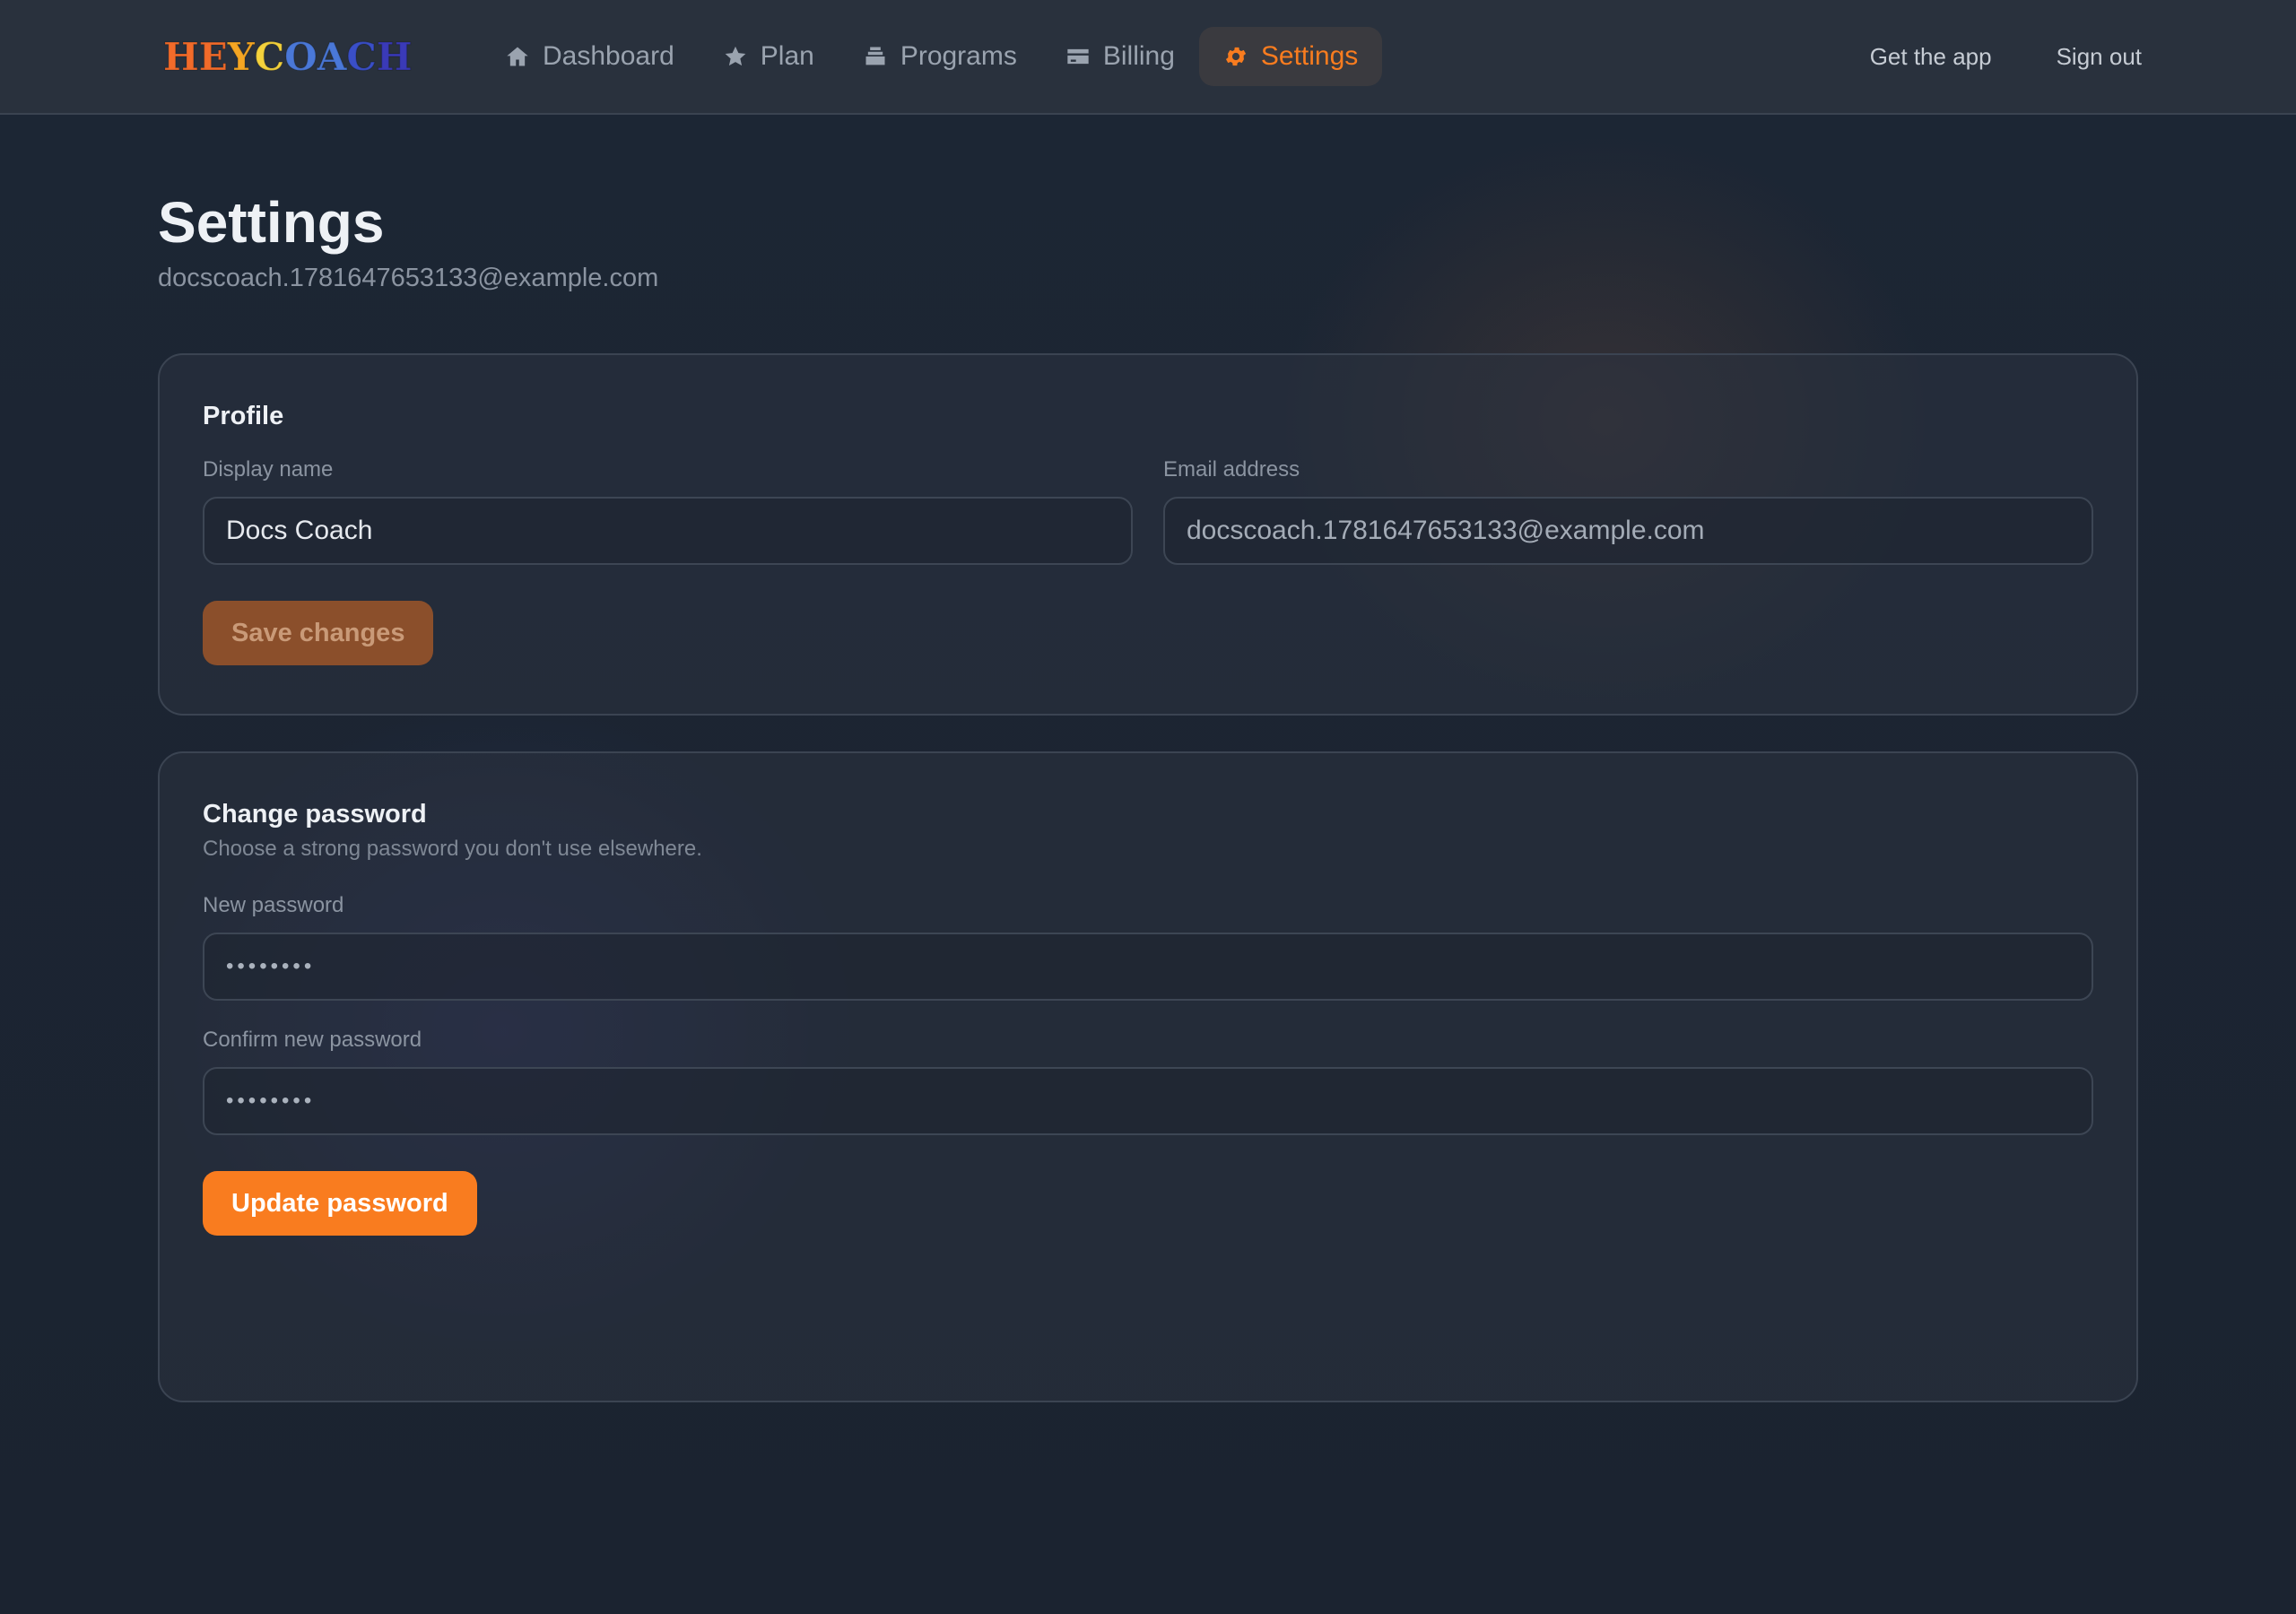  What do you see at coordinates (408, 278) in the screenshot?
I see `account-email: docscoach.1781647653133@example.com` at bounding box center [408, 278].